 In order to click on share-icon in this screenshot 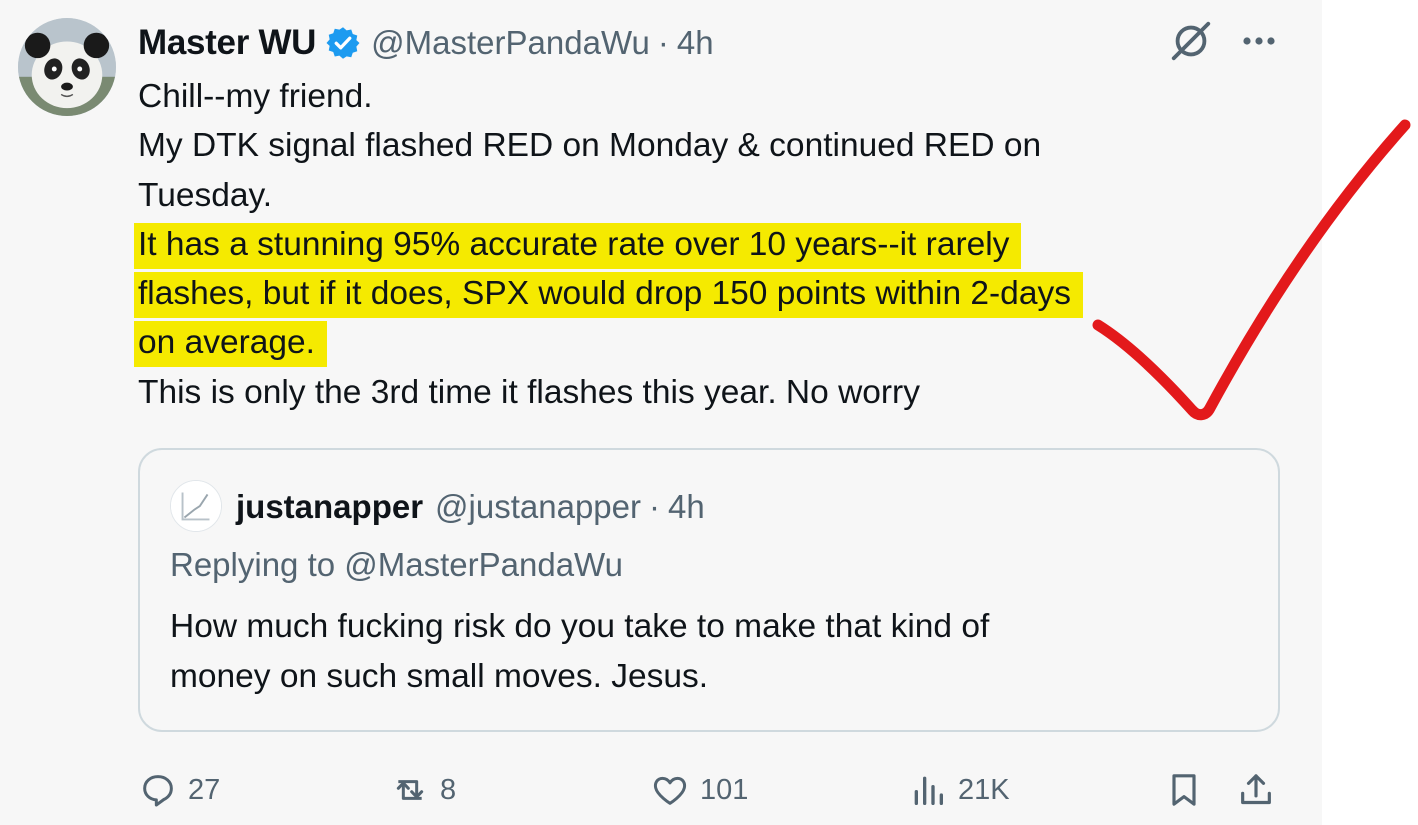, I will do `click(1256, 789)`.